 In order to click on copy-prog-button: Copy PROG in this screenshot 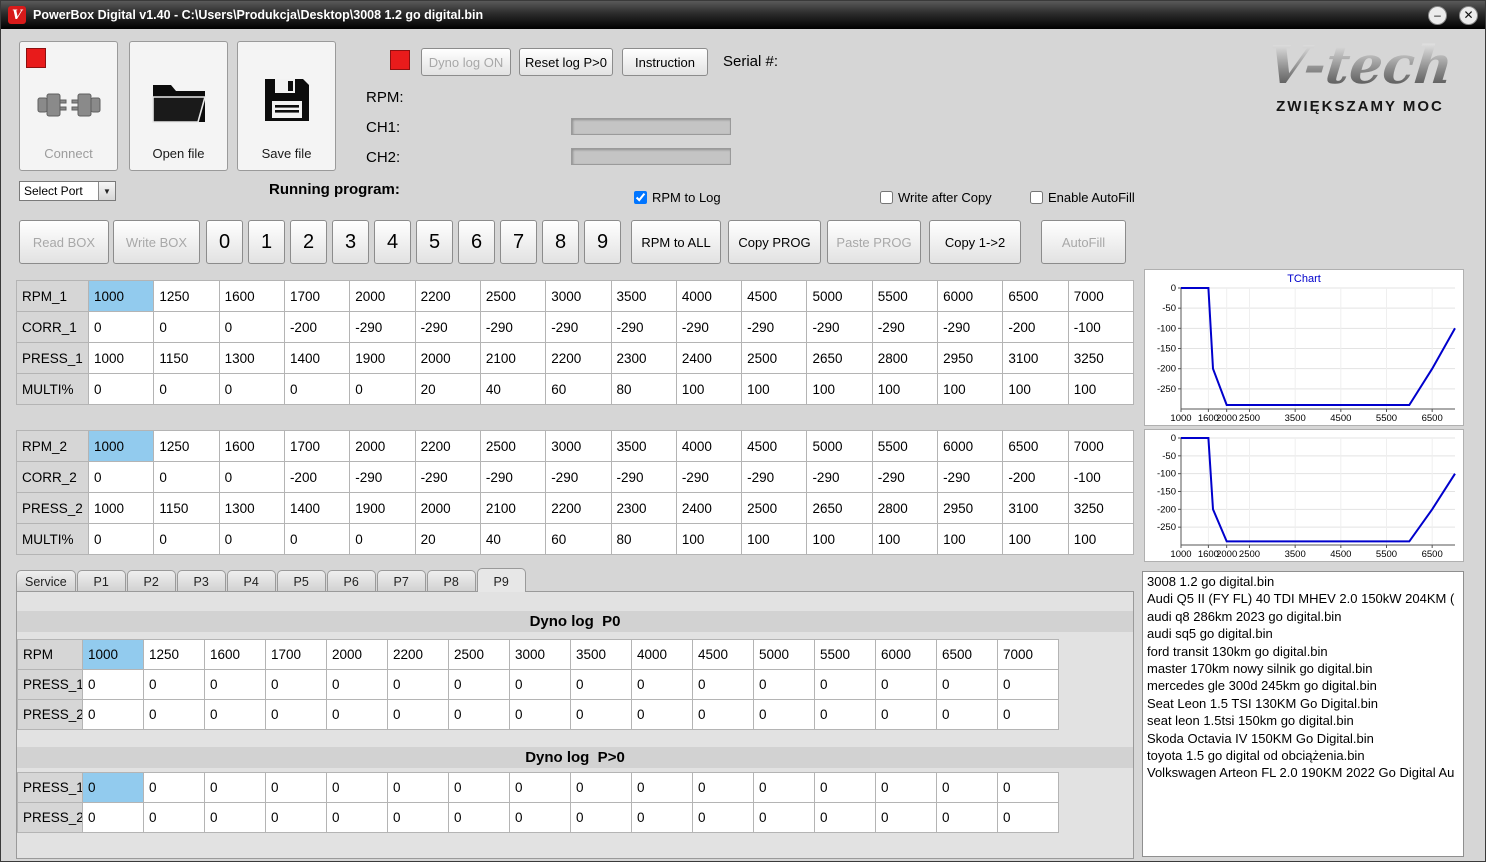, I will do `click(774, 242)`.